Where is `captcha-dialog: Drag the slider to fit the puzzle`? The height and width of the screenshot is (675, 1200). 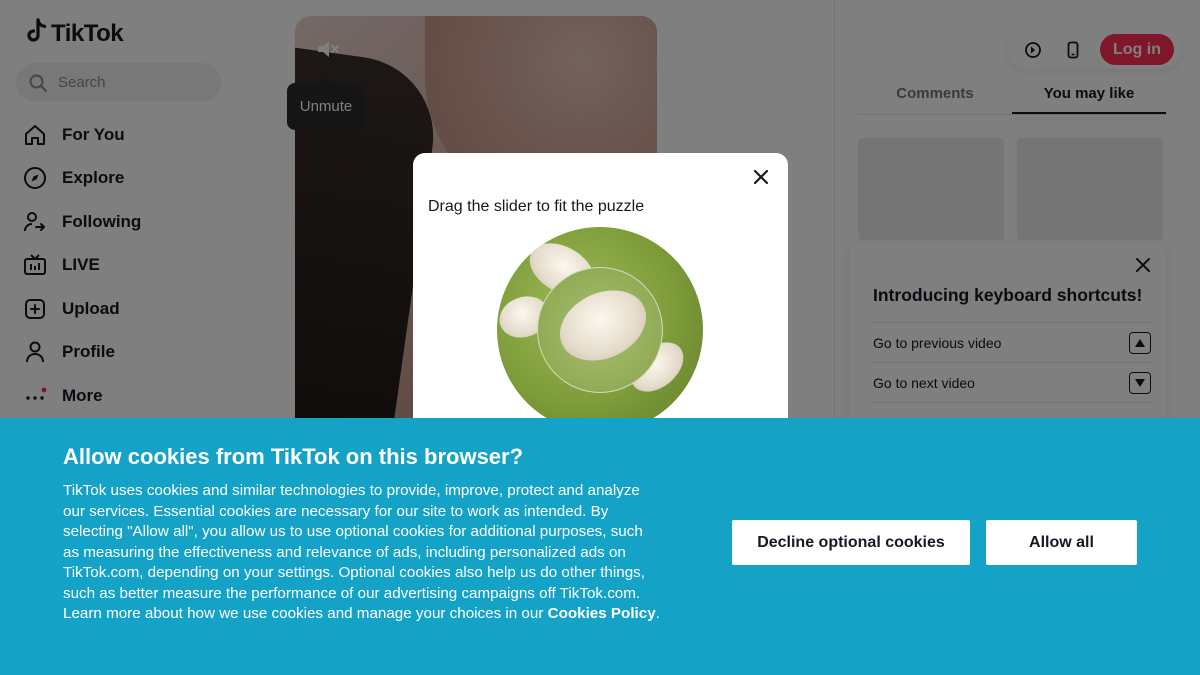
captcha-dialog: Drag the slider to fit the puzzle is located at coordinates (600, 303).